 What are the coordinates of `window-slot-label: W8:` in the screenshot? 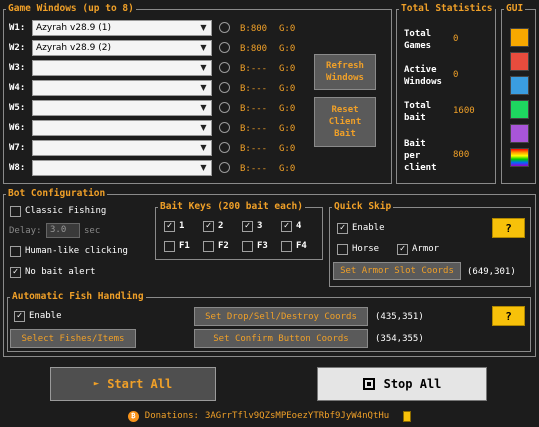 It's located at (17, 168).